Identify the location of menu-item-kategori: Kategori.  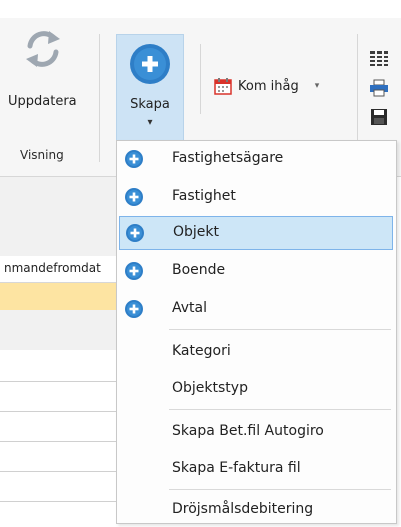
(256, 352).